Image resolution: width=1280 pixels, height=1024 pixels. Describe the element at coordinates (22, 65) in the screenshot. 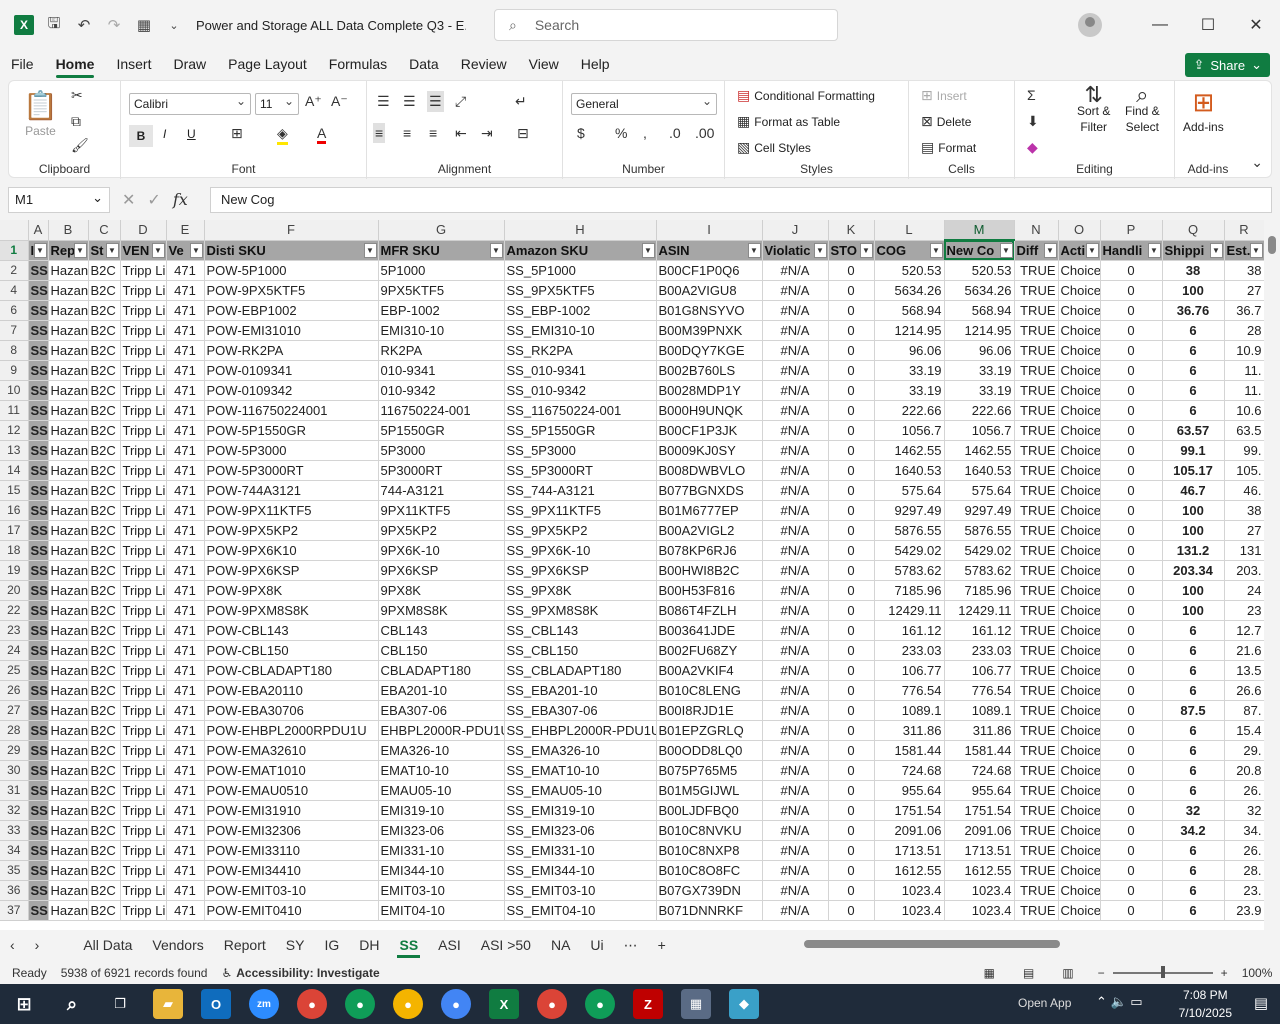

I see `menu-file: File` at that location.